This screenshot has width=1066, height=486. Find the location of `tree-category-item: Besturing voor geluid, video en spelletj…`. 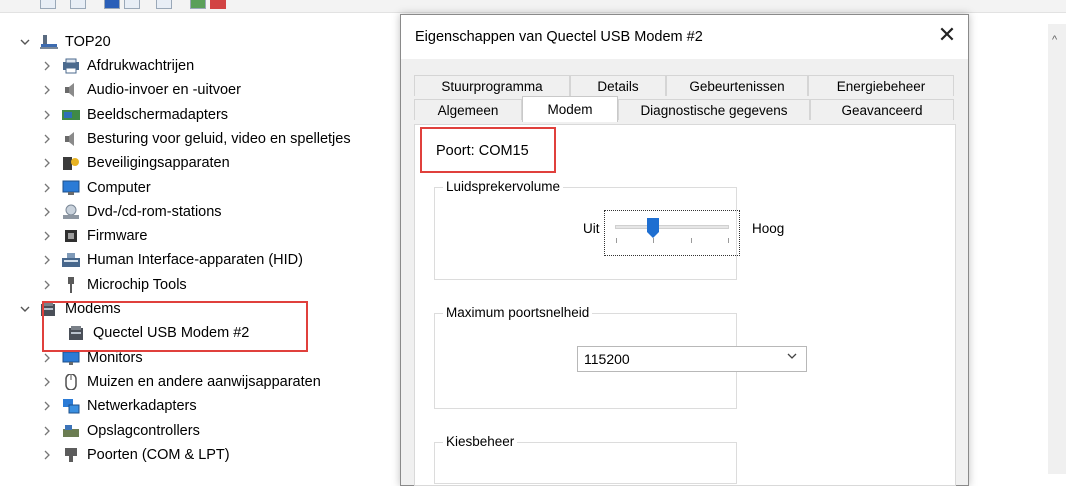

tree-category-item: Besturing voor geluid, video en spelletj… is located at coordinates (195, 139).